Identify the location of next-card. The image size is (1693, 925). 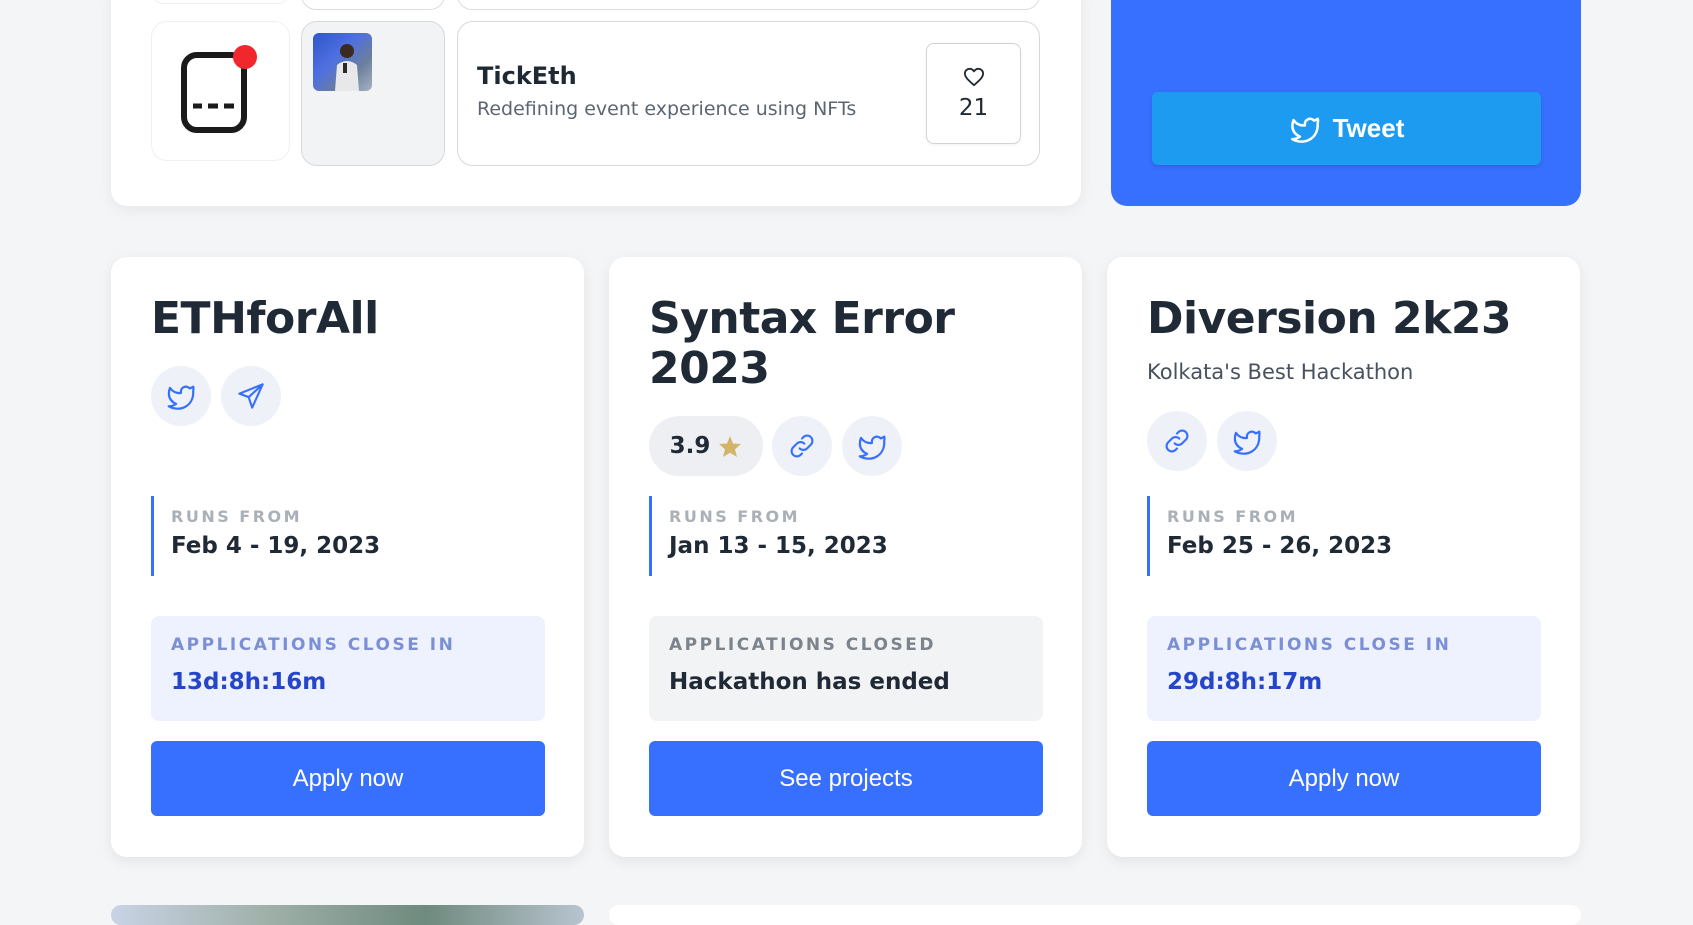
(1095, 915).